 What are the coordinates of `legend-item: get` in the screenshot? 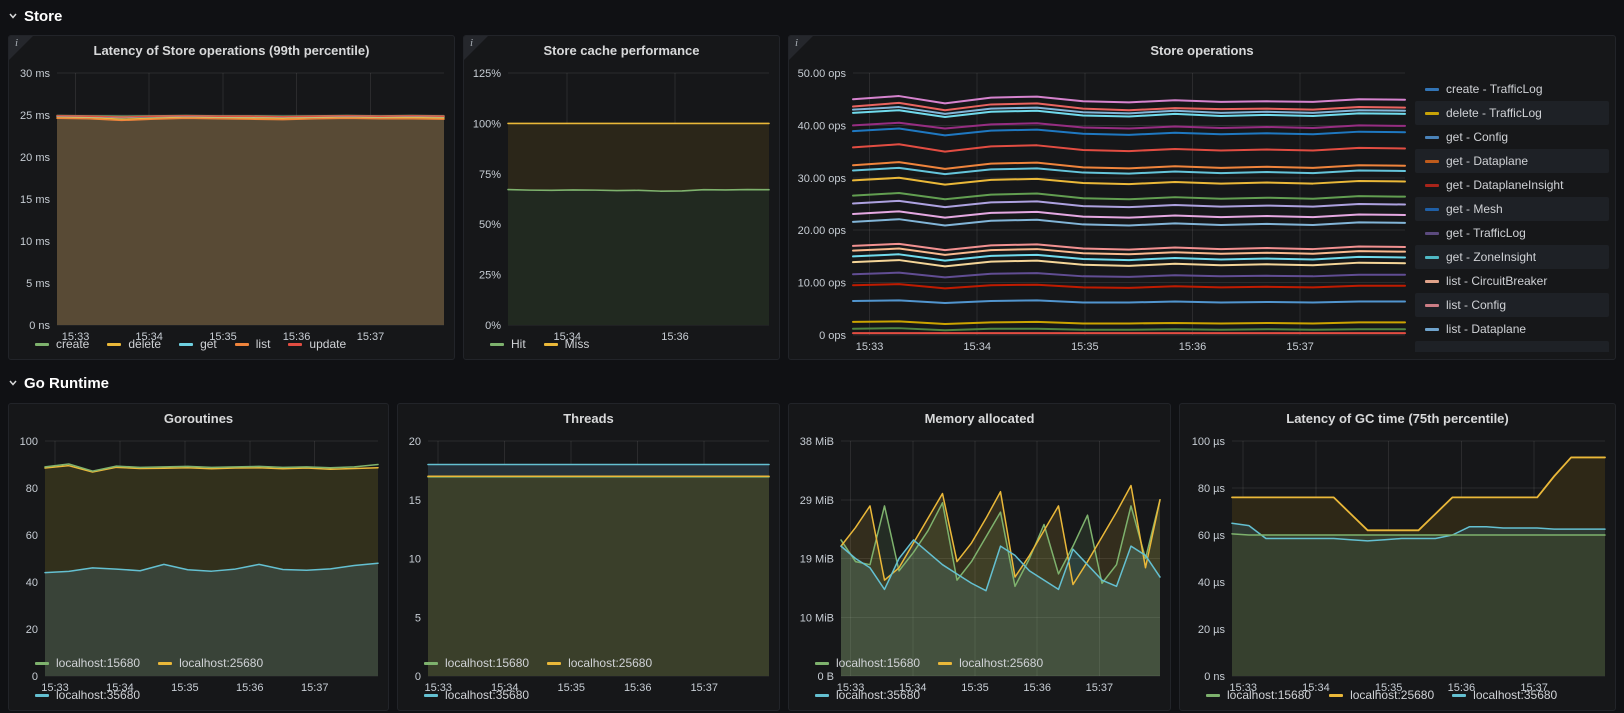 It's located at (198, 344).